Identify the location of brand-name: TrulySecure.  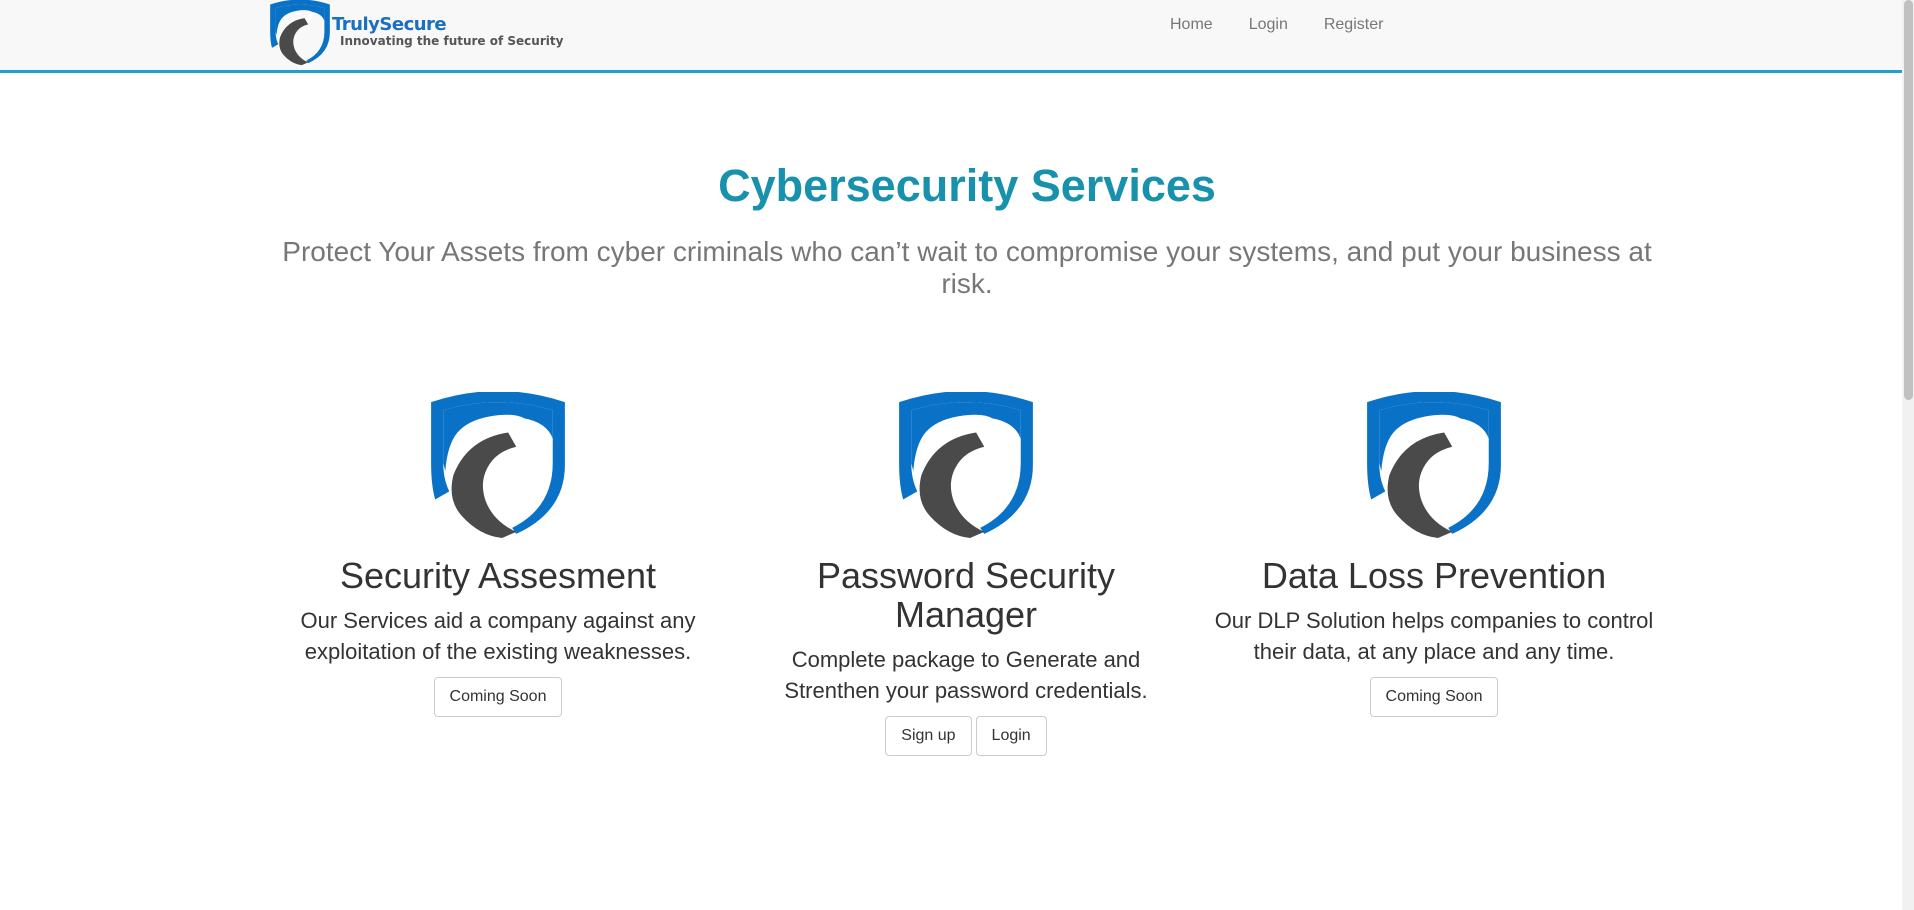
(389, 24).